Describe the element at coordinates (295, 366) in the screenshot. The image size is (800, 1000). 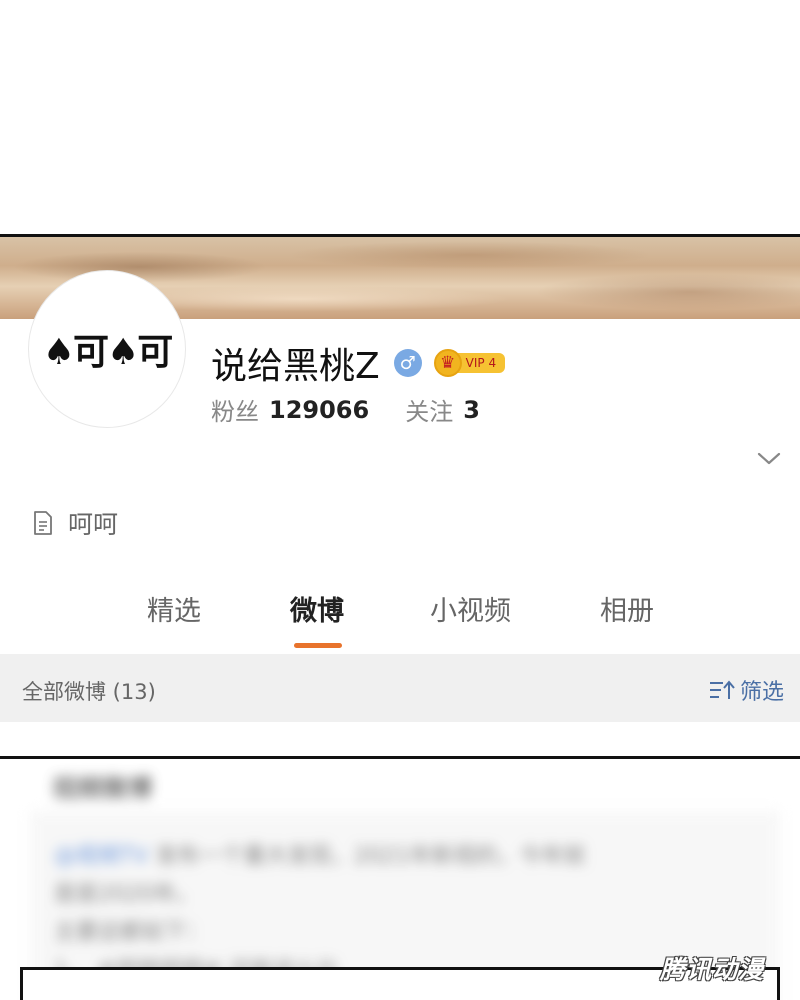
I see `username: 说给黑桃Z` at that location.